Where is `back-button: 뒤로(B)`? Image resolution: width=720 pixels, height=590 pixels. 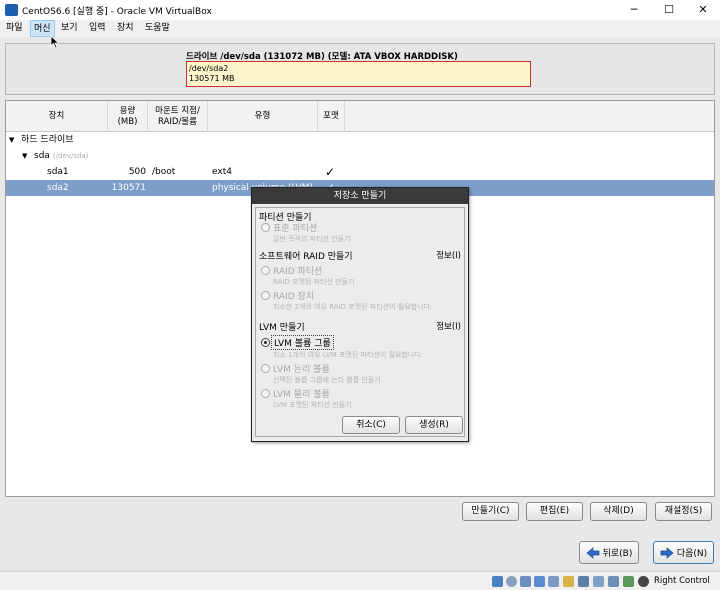 back-button: 뒤로(B) is located at coordinates (609, 552).